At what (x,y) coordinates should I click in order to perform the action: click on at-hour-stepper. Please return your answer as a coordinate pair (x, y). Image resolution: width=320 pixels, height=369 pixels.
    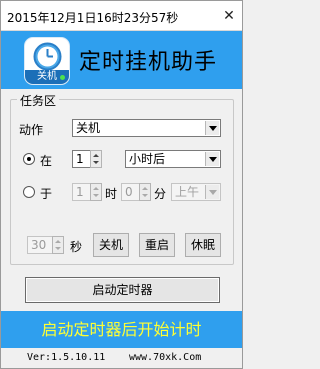
    Looking at the image, I should click on (96, 192).